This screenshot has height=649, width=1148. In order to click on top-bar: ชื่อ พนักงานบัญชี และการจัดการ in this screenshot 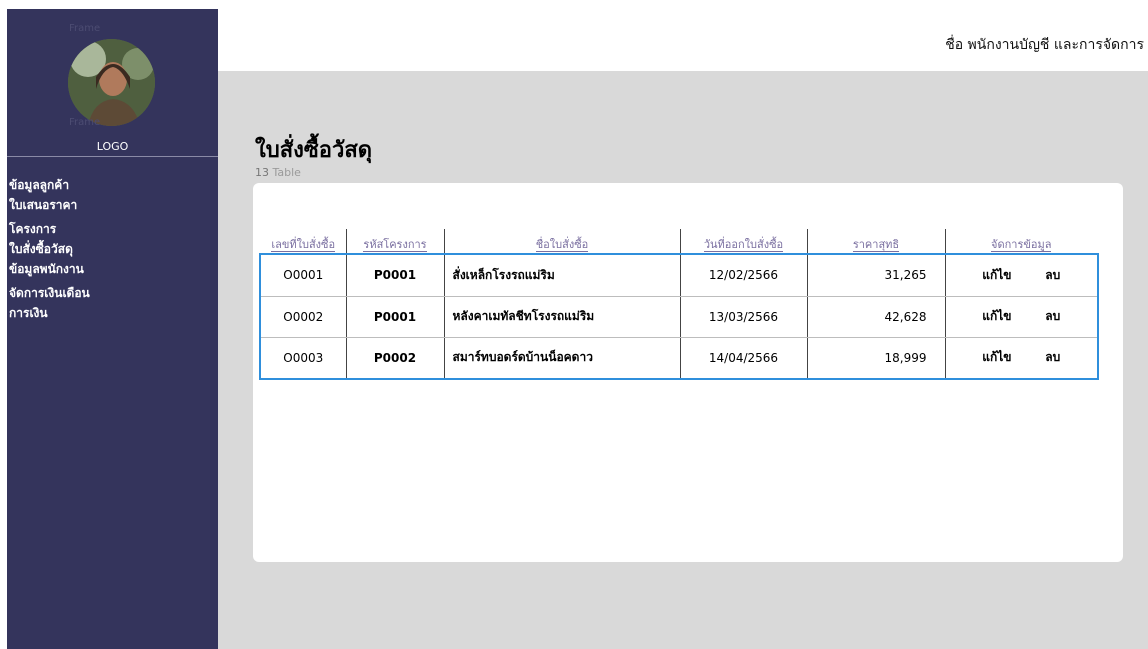, I will do `click(683, 40)`.